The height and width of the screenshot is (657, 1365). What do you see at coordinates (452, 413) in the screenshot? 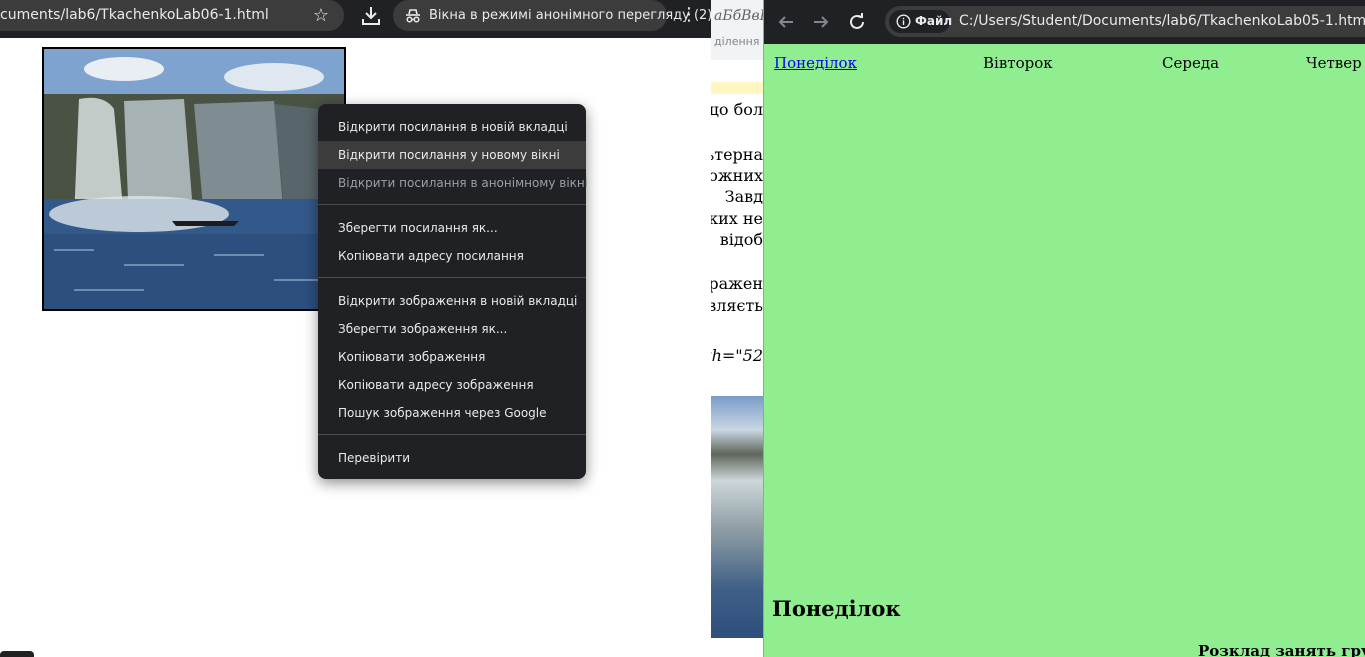
I see `menu-search-image-google: Пошук зображення через Google` at bounding box center [452, 413].